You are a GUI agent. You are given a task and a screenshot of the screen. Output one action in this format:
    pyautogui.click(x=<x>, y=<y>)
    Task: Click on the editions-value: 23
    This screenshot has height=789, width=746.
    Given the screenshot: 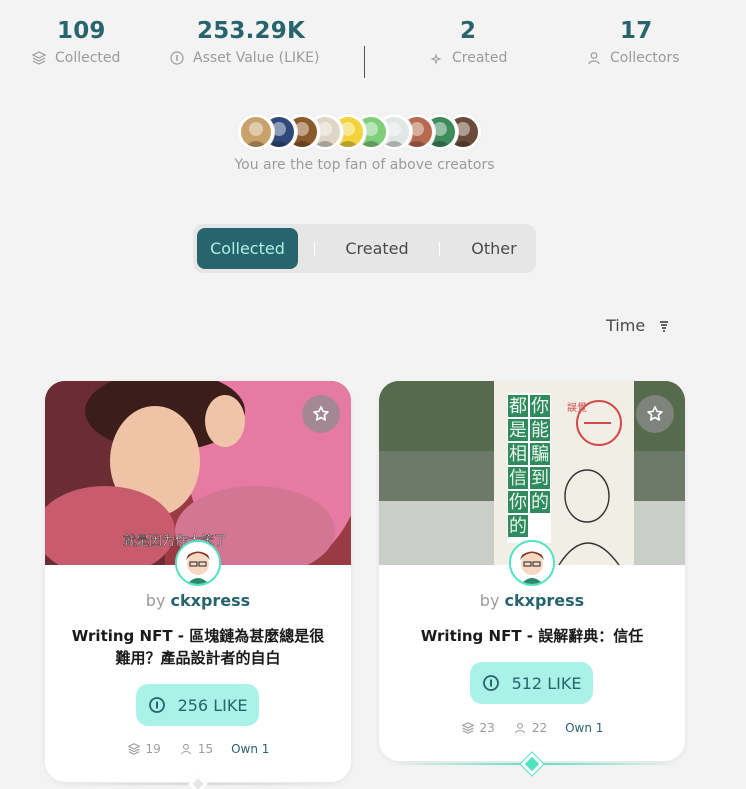 What is the action you would take?
    pyautogui.click(x=487, y=728)
    